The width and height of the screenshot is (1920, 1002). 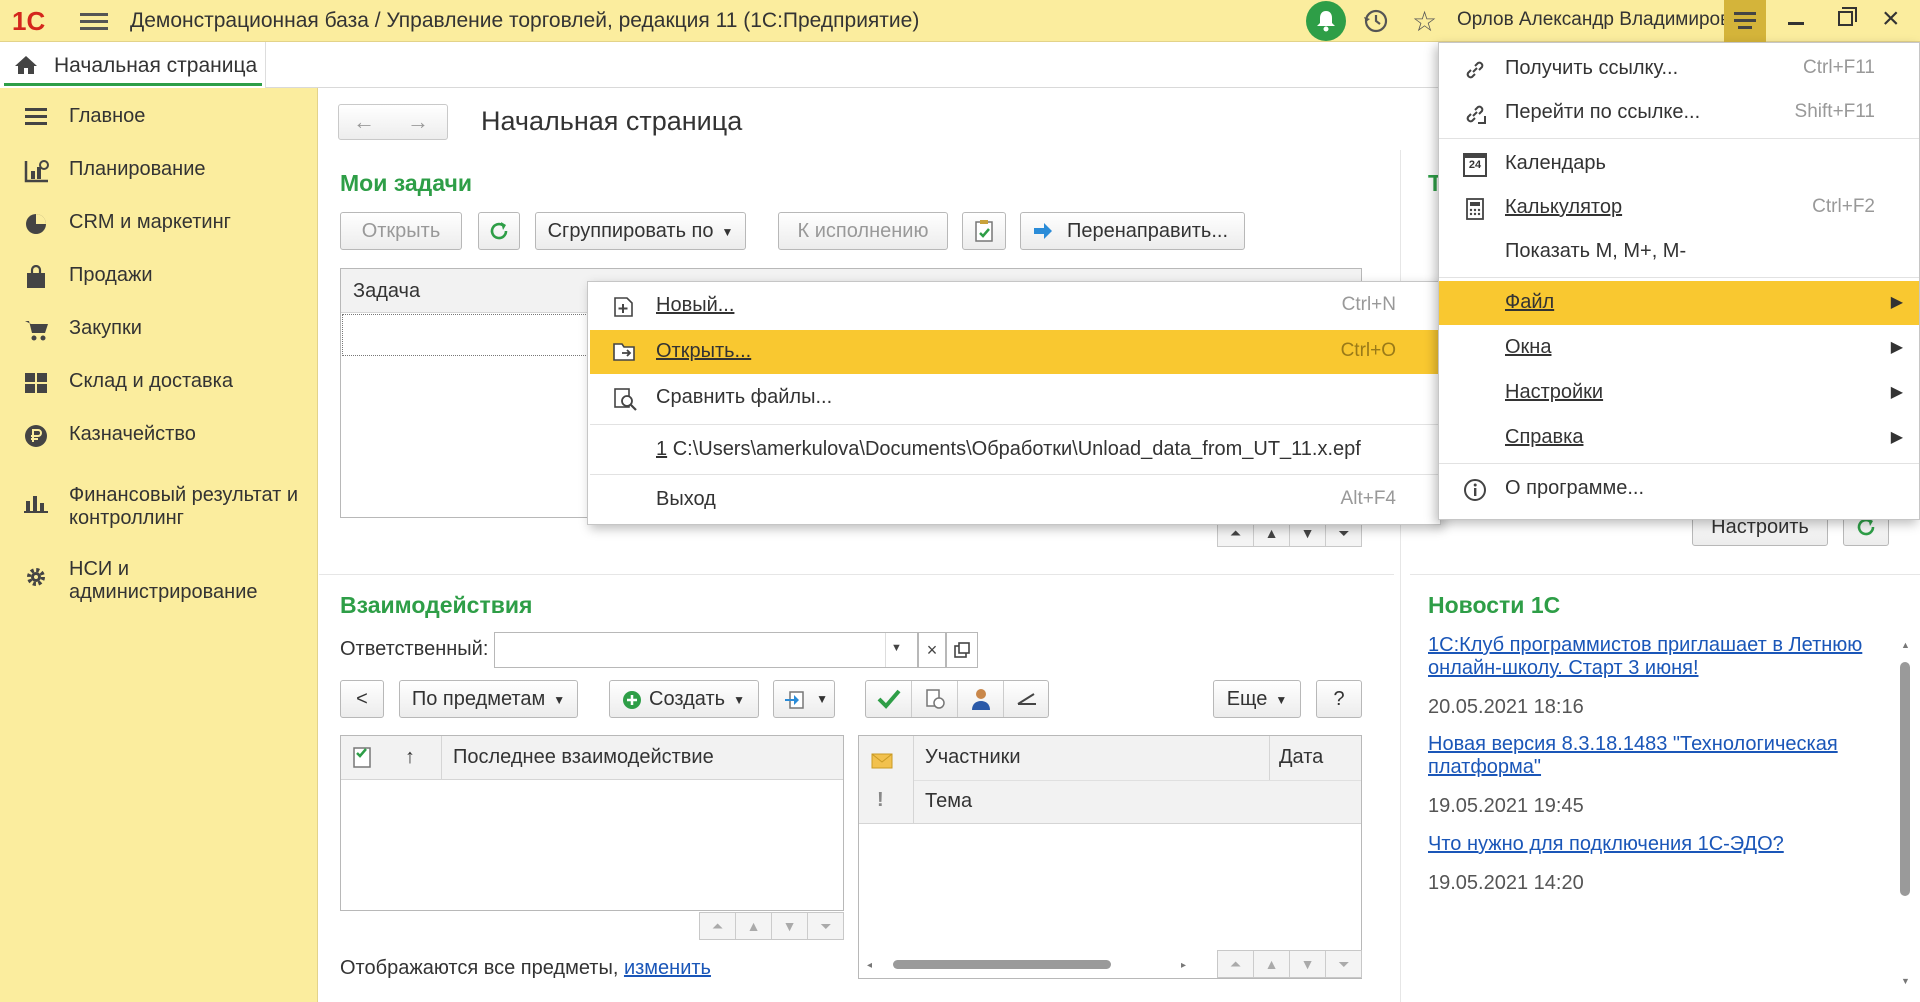 What do you see at coordinates (1506, 883) in the screenshot?
I see `news-date: 19.05.2021 14:20` at bounding box center [1506, 883].